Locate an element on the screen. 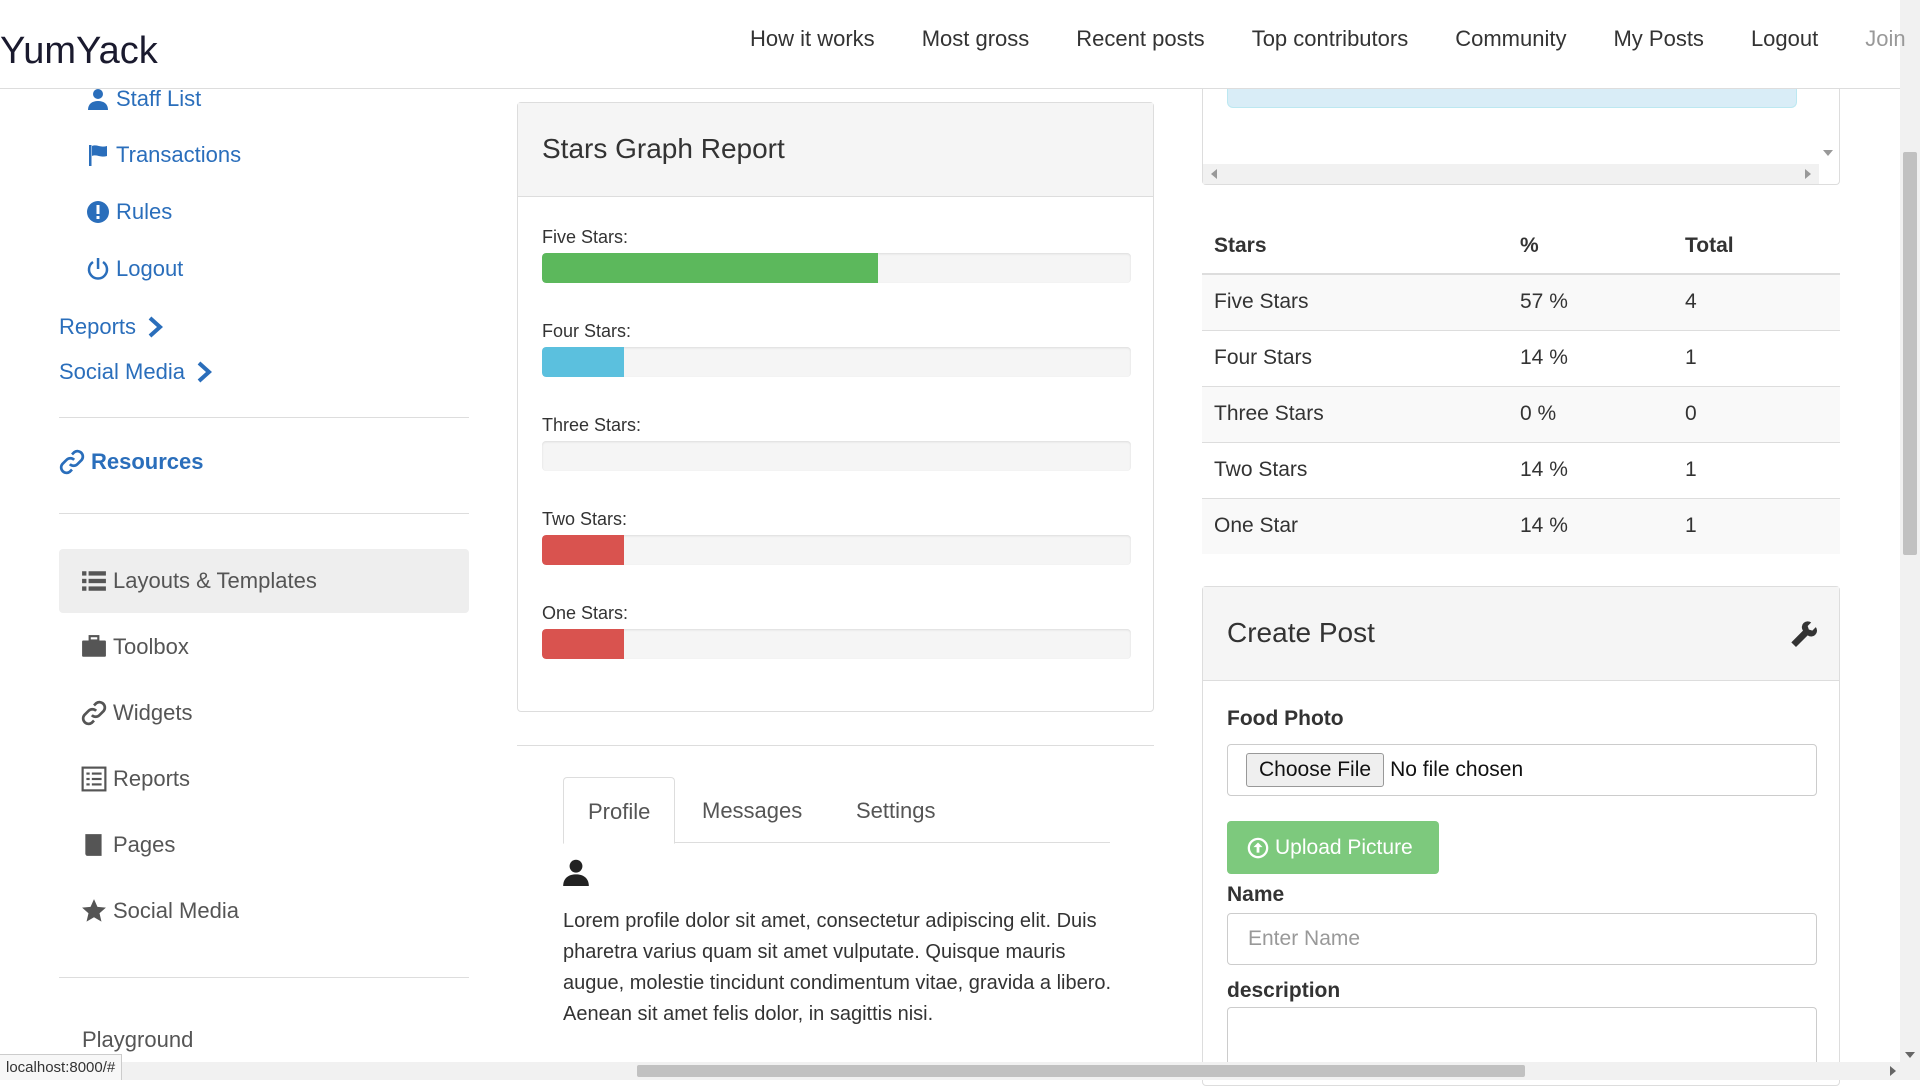 This screenshot has height=1086, width=1920. sidebar-item-label: Staff List is located at coordinates (159, 98).